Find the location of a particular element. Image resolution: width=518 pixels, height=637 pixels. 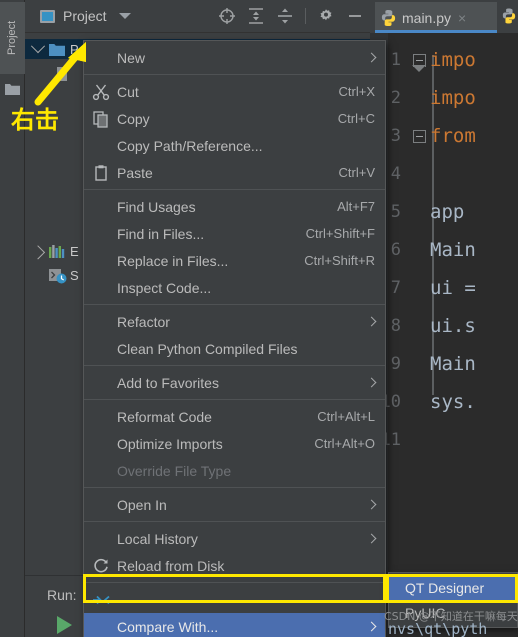

collapse-all-icon is located at coordinates (285, 16).